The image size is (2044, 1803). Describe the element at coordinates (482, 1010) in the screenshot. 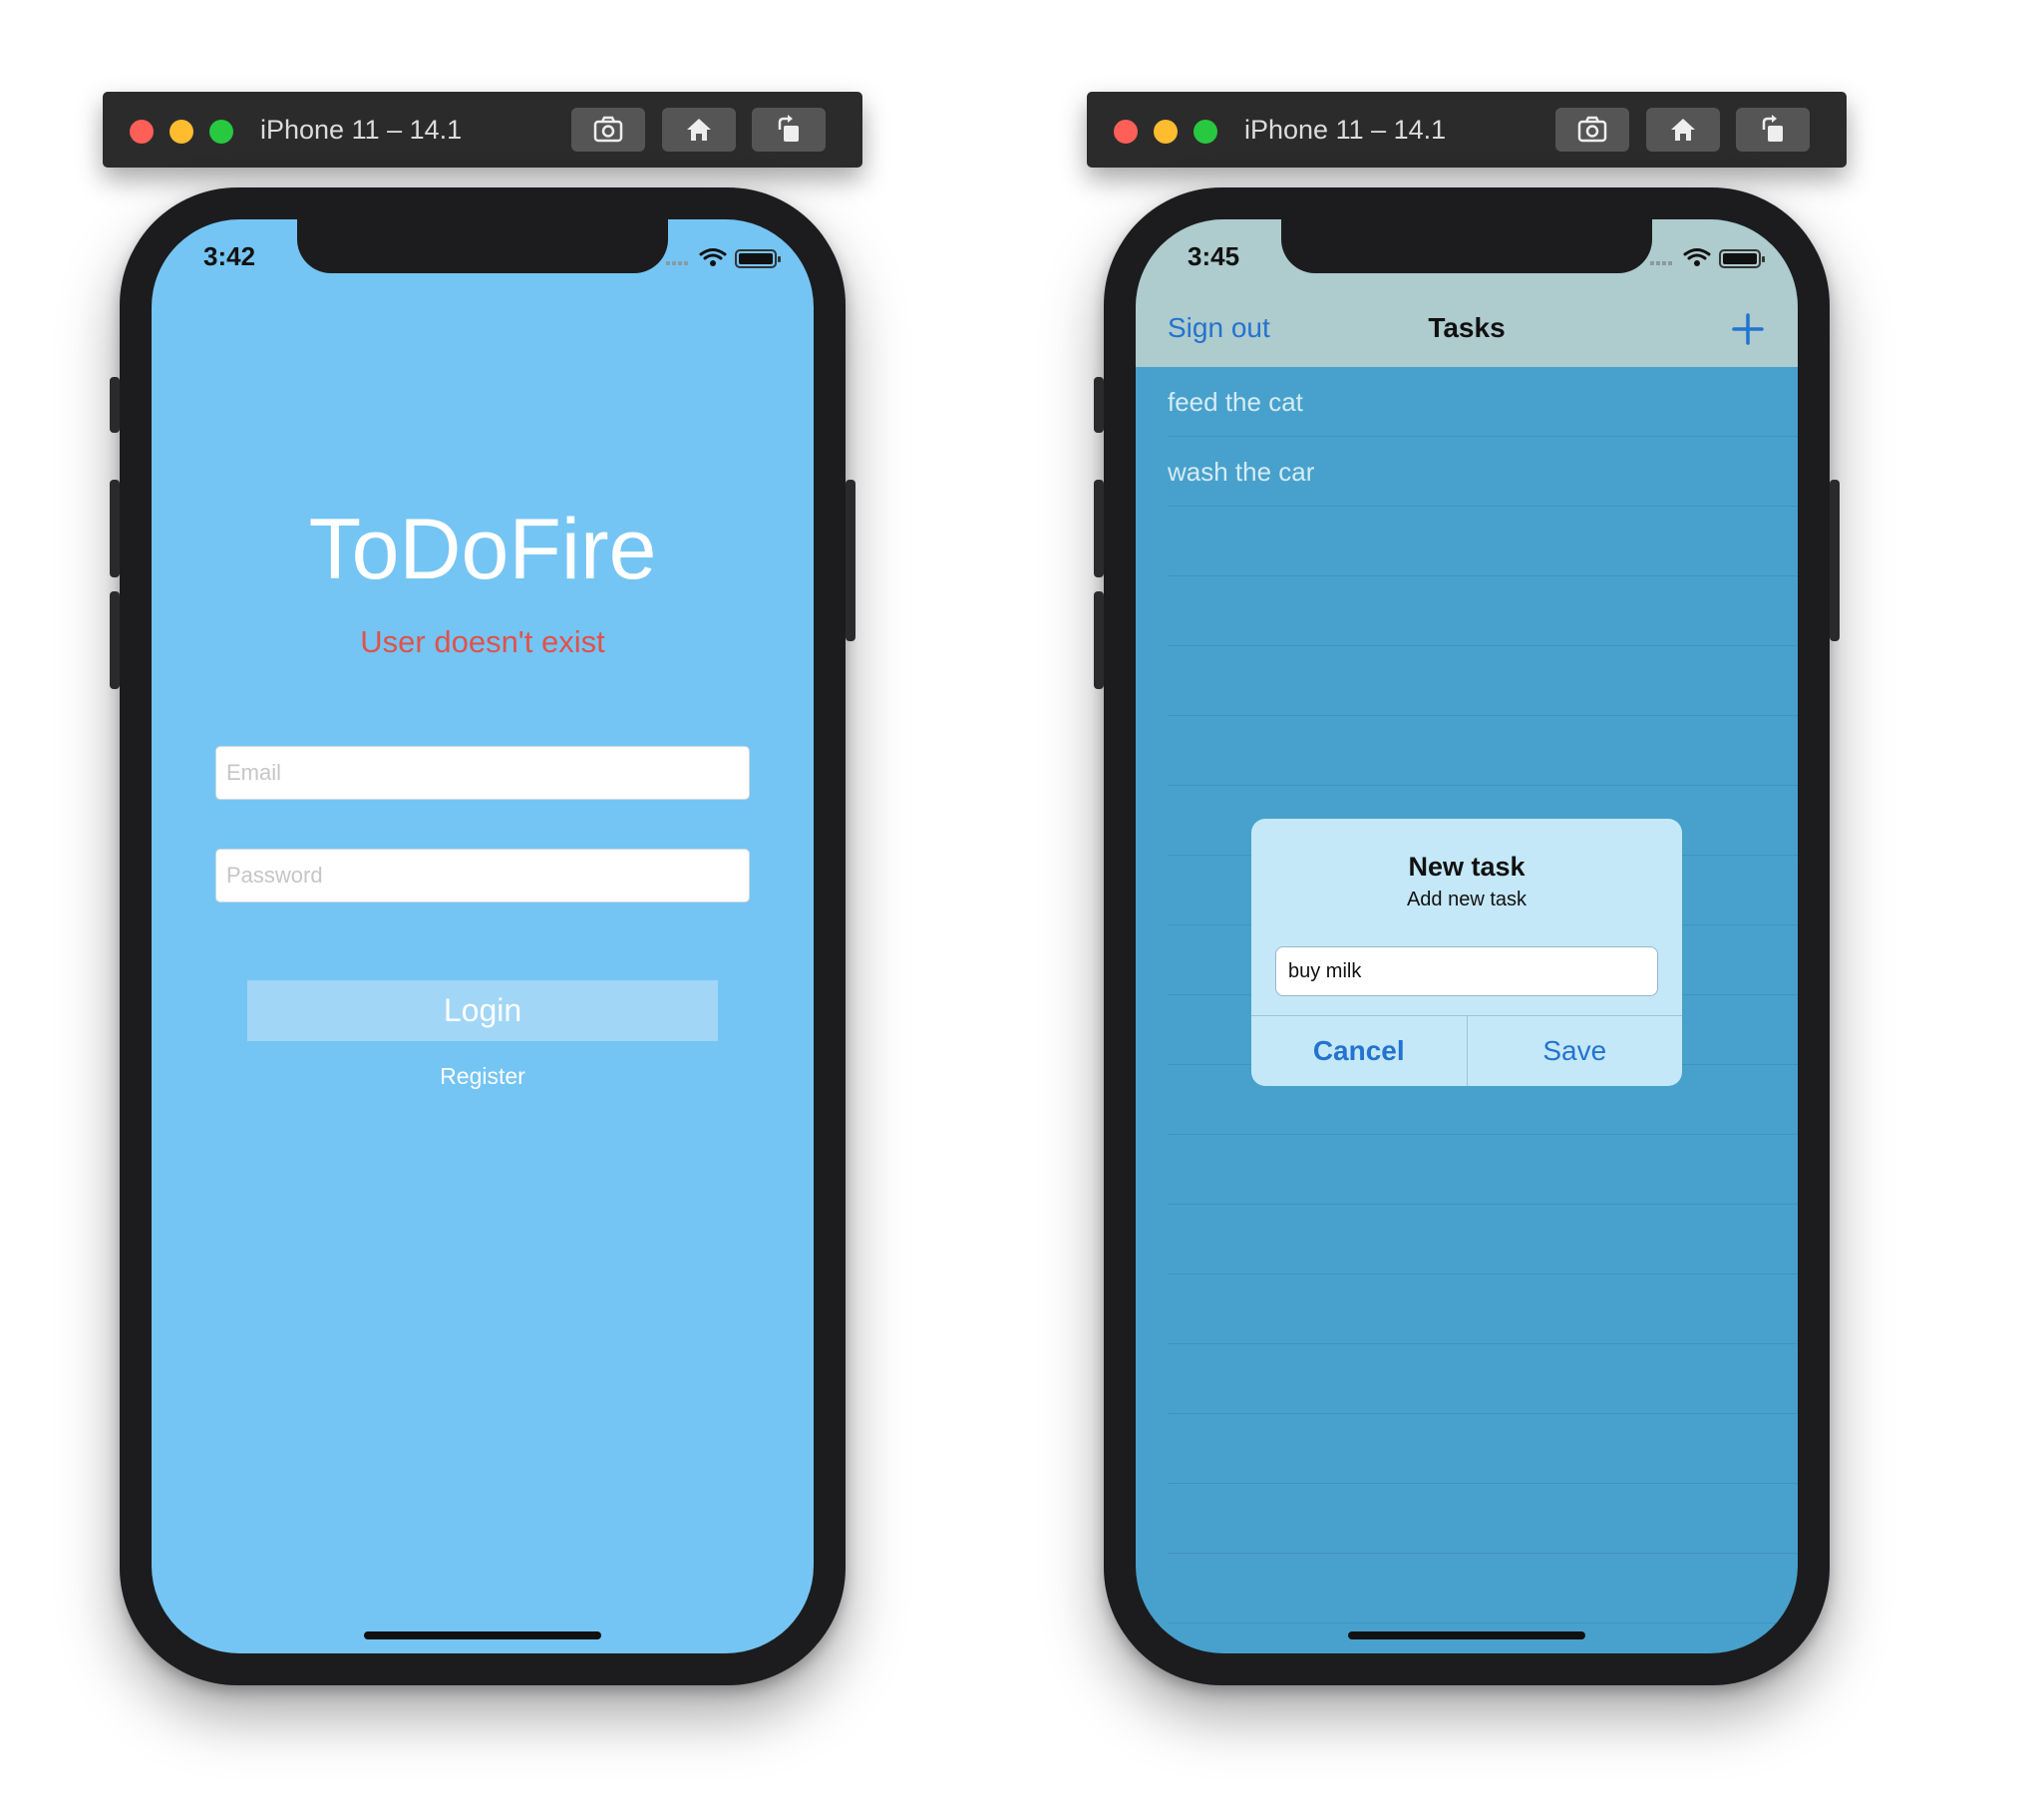

I see `login-button: Login` at that location.